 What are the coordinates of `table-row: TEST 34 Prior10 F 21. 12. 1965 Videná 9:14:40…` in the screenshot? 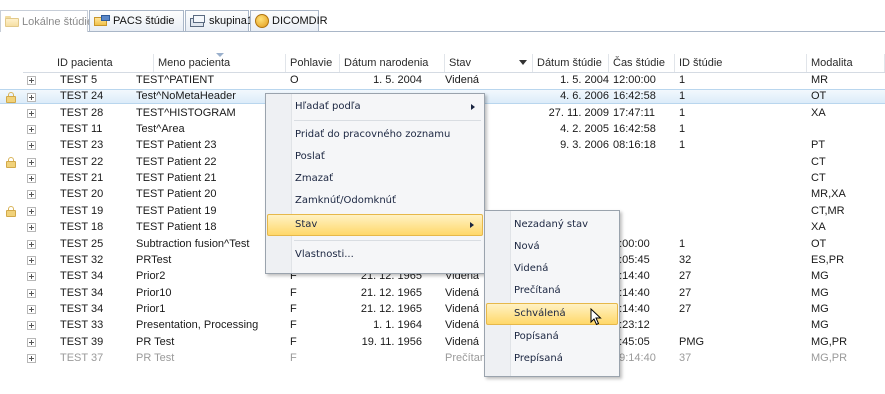 It's located at (442, 293).